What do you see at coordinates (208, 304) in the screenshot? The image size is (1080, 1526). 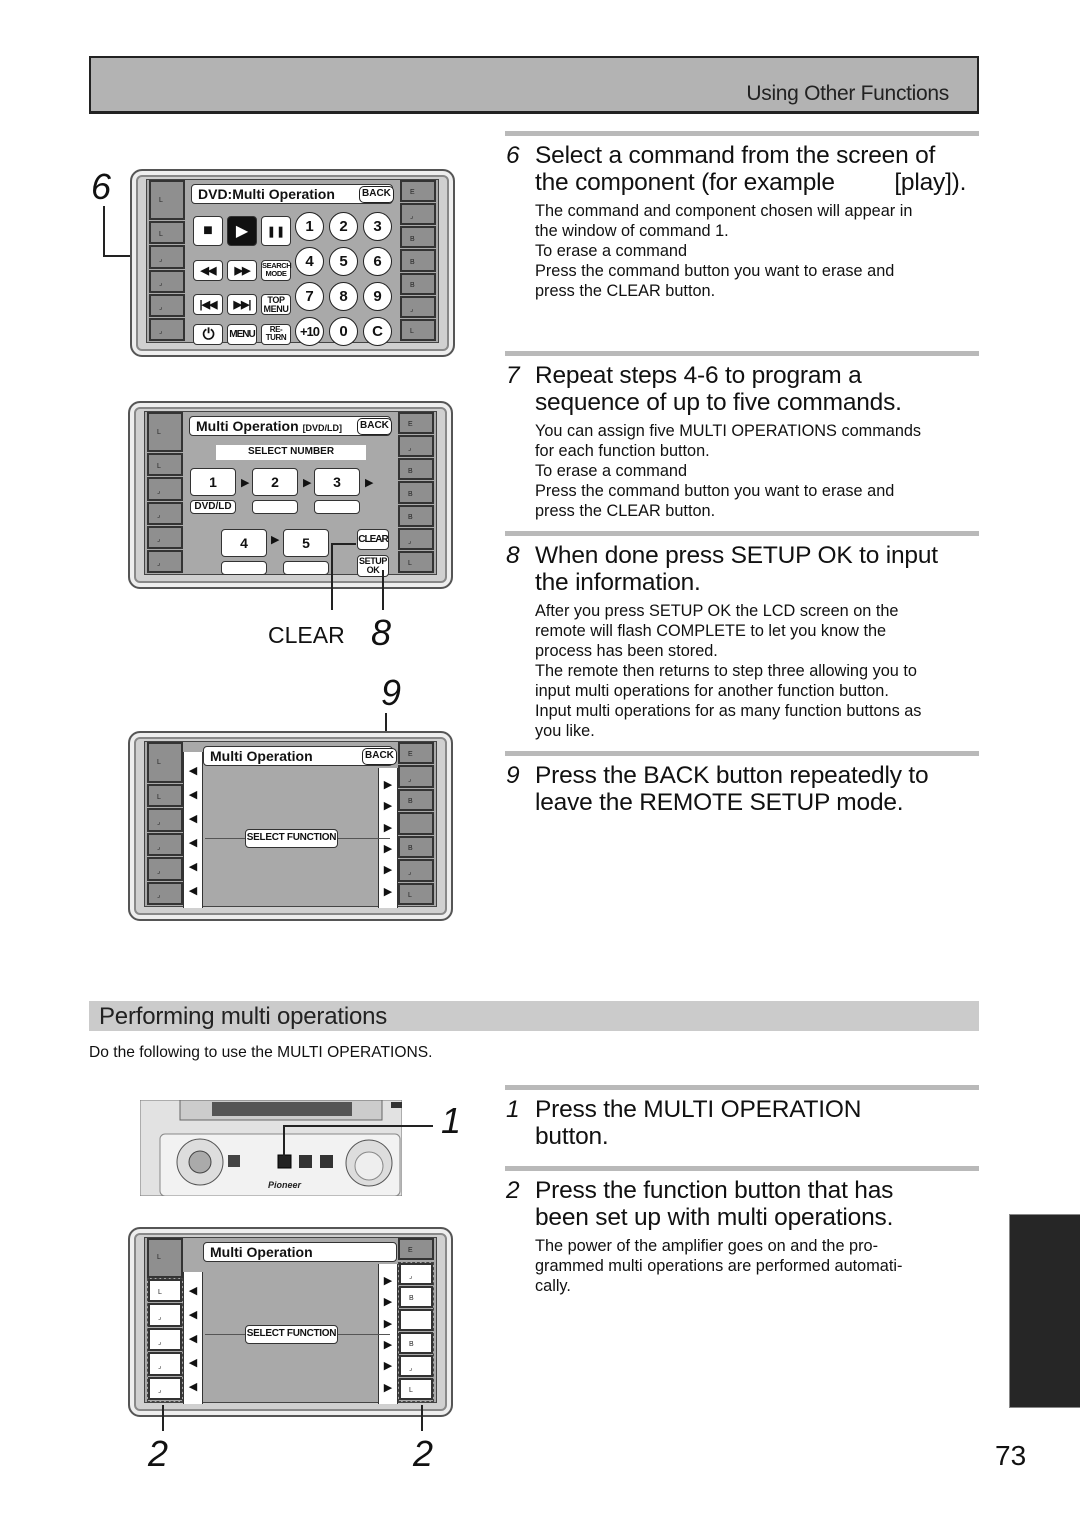 I see `skip-back-icon: |◀◀` at bounding box center [208, 304].